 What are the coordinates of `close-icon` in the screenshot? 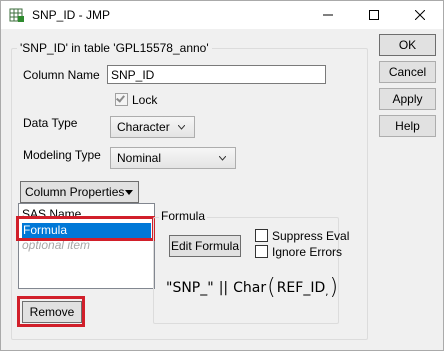 It's located at (420, 15).